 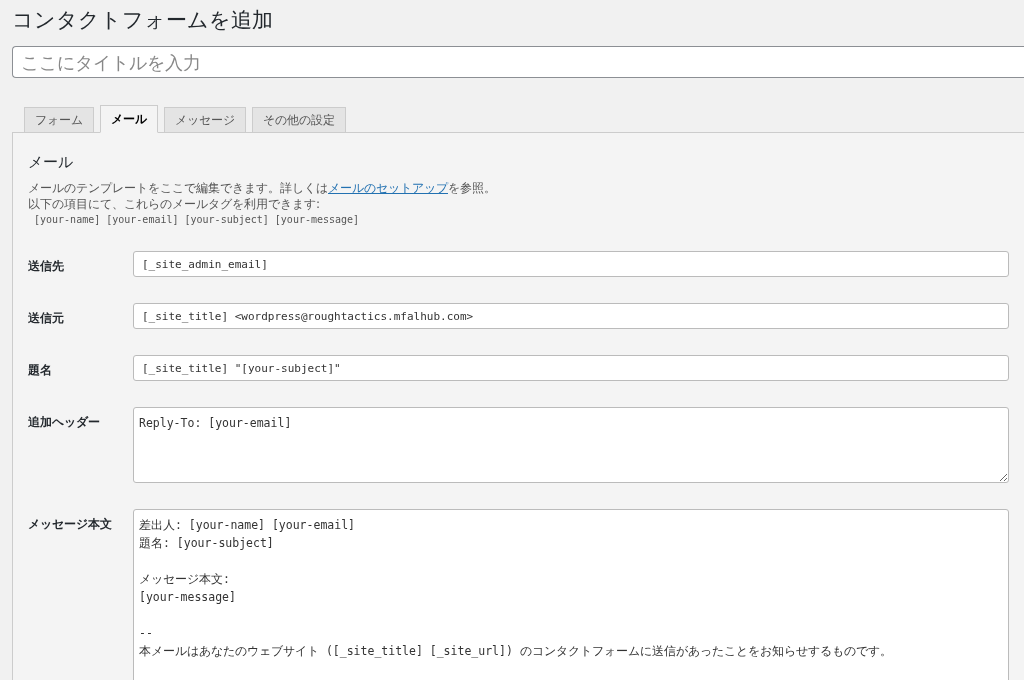 I want to click on field-label: メッセージ本文, so click(x=70, y=524).